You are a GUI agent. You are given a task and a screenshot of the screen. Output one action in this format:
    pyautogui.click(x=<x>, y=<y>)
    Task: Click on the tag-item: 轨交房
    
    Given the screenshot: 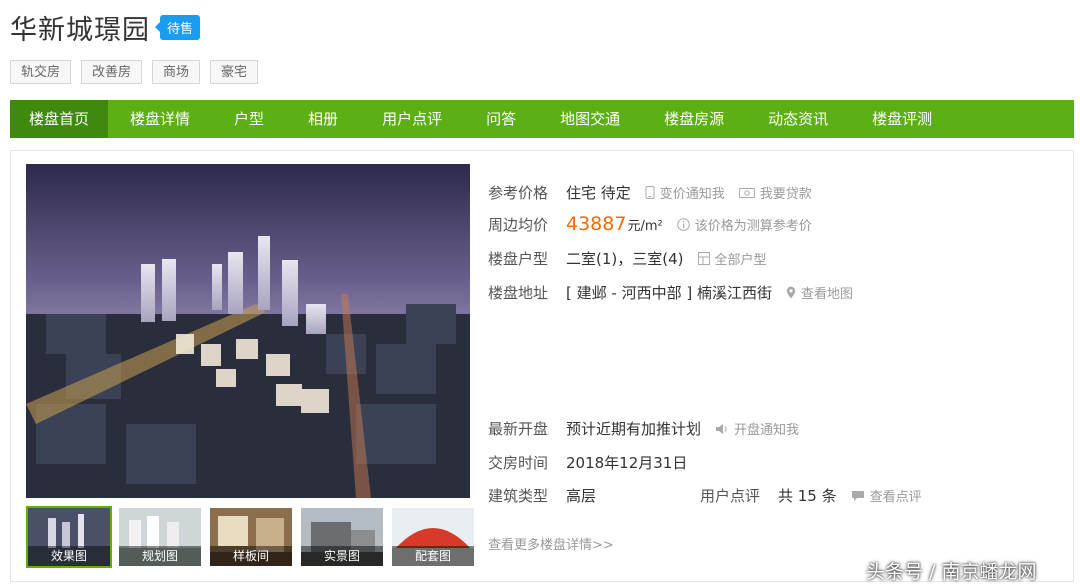 What is the action you would take?
    pyautogui.click(x=41, y=72)
    